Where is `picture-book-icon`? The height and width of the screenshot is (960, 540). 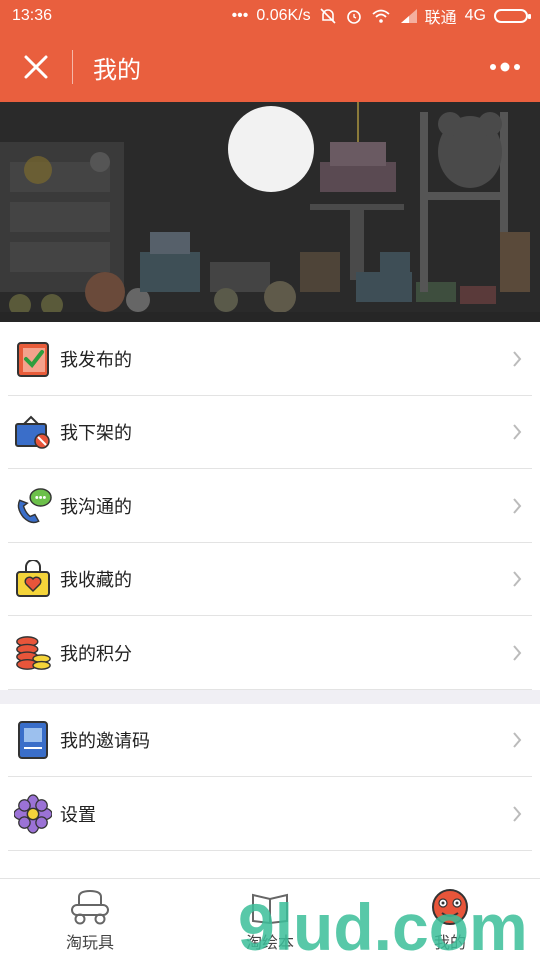 picture-book-icon is located at coordinates (270, 907).